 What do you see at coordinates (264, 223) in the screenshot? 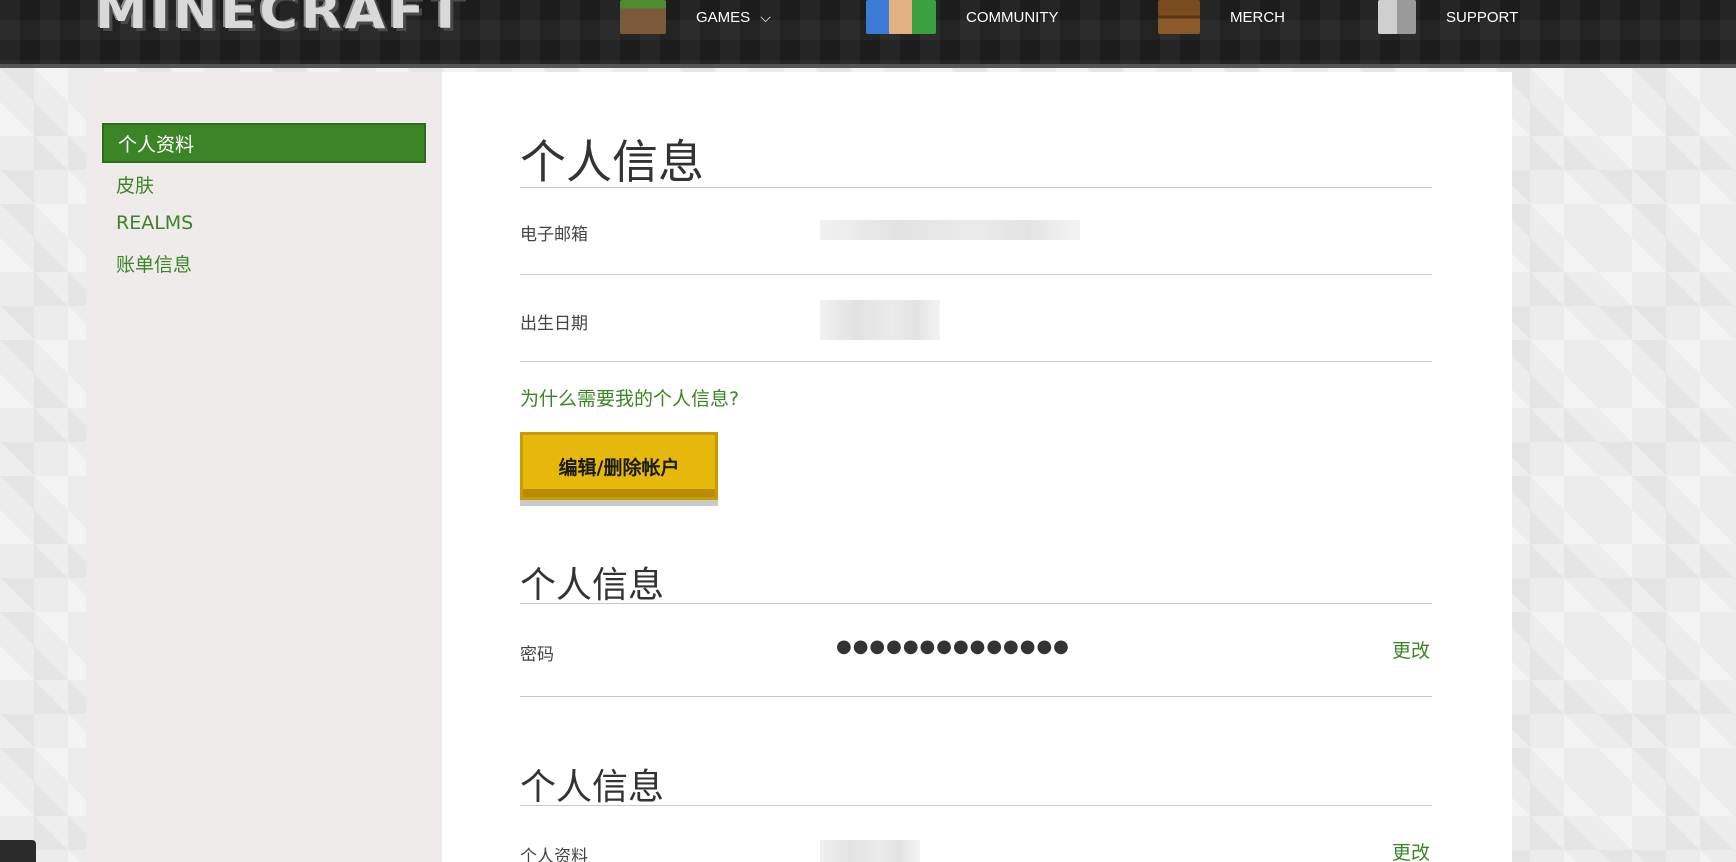
I see `sidebar-item-realms: REALMS` at bounding box center [264, 223].